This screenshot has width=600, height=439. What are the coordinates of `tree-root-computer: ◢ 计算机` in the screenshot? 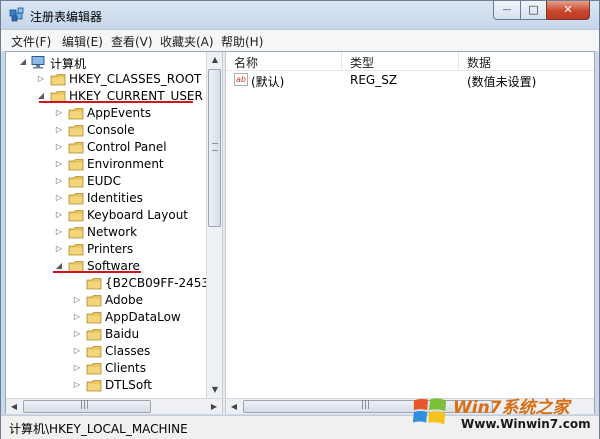 It's located at (106, 62).